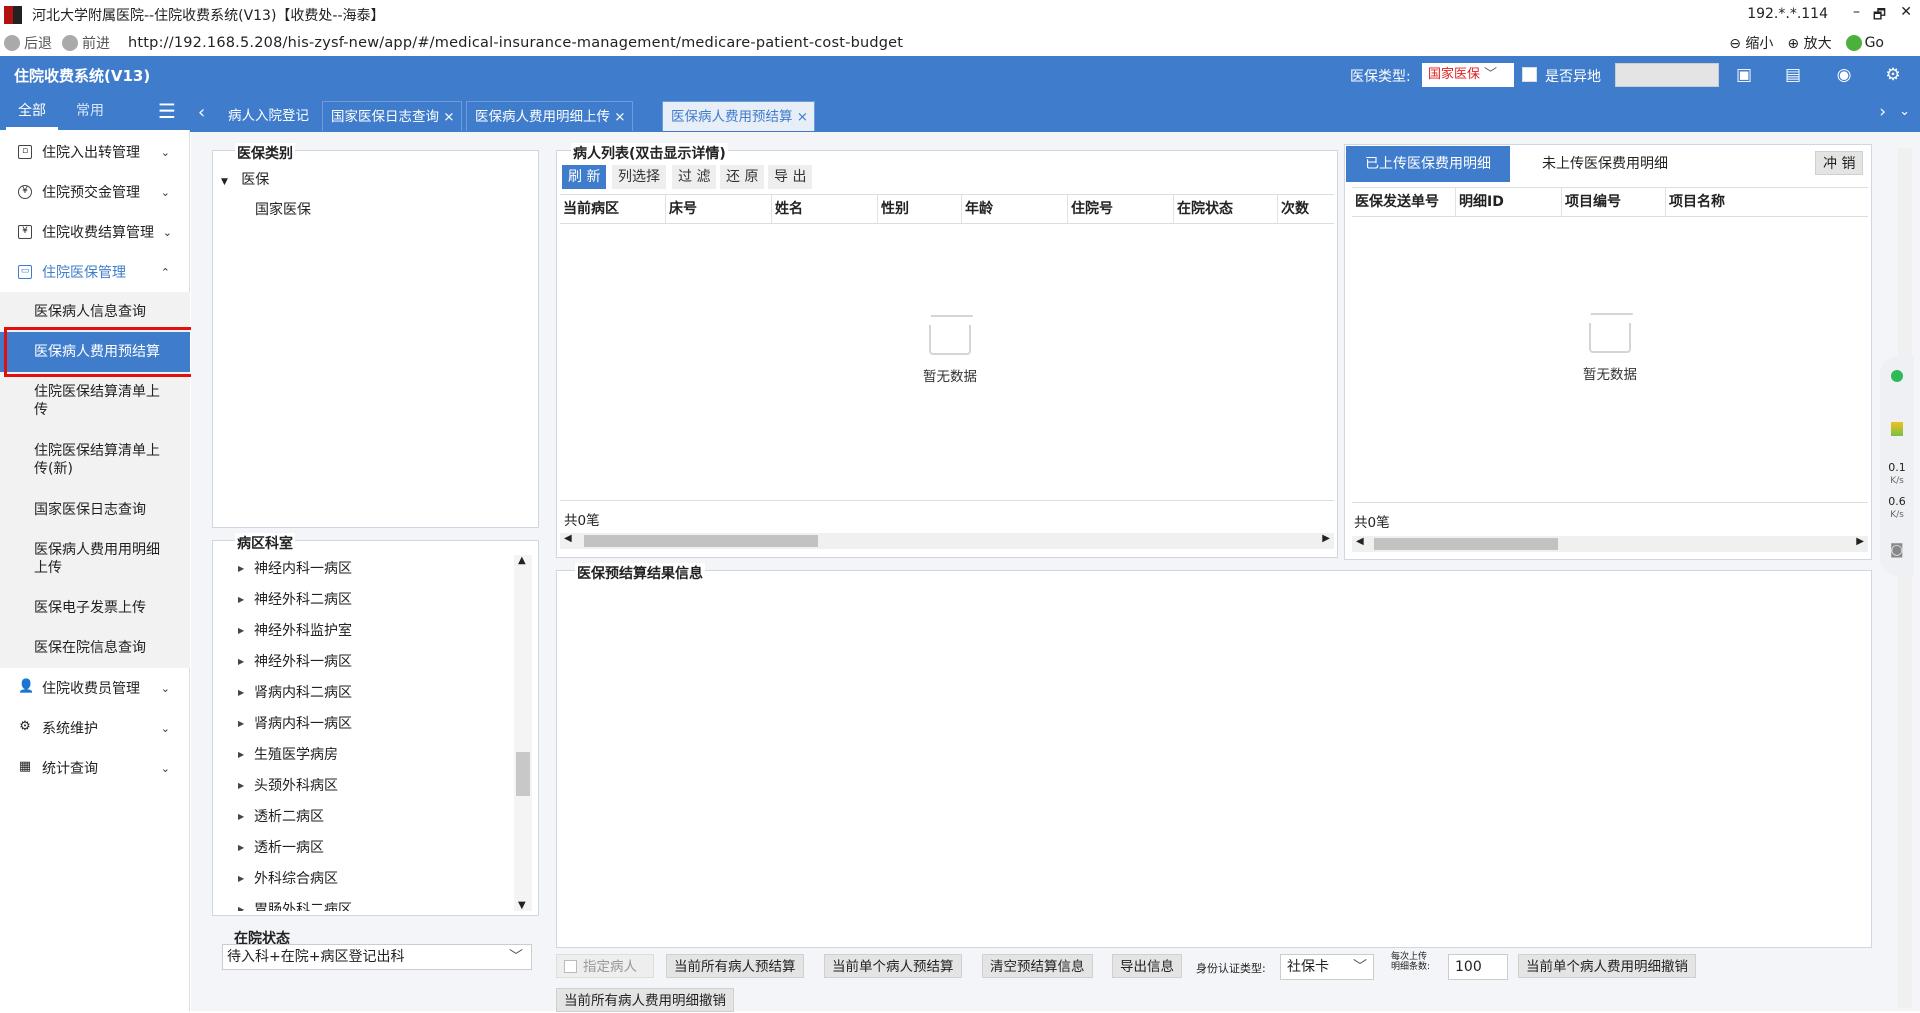 Image resolution: width=1920 pixels, height=1013 pixels. What do you see at coordinates (95, 559) in the screenshot?
I see `sidebar-subitem-detail-upload: 医保病人费用用明细上传` at bounding box center [95, 559].